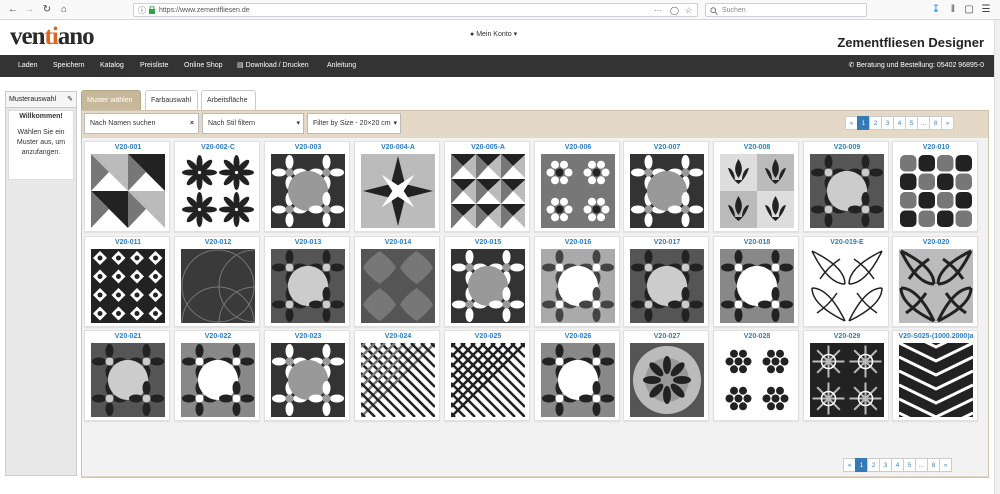  I want to click on info-icon: ⓘ, so click(142, 10).